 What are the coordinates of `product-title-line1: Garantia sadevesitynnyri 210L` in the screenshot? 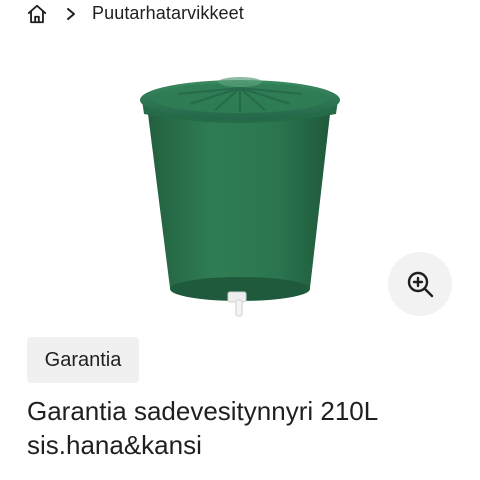 It's located at (203, 411).